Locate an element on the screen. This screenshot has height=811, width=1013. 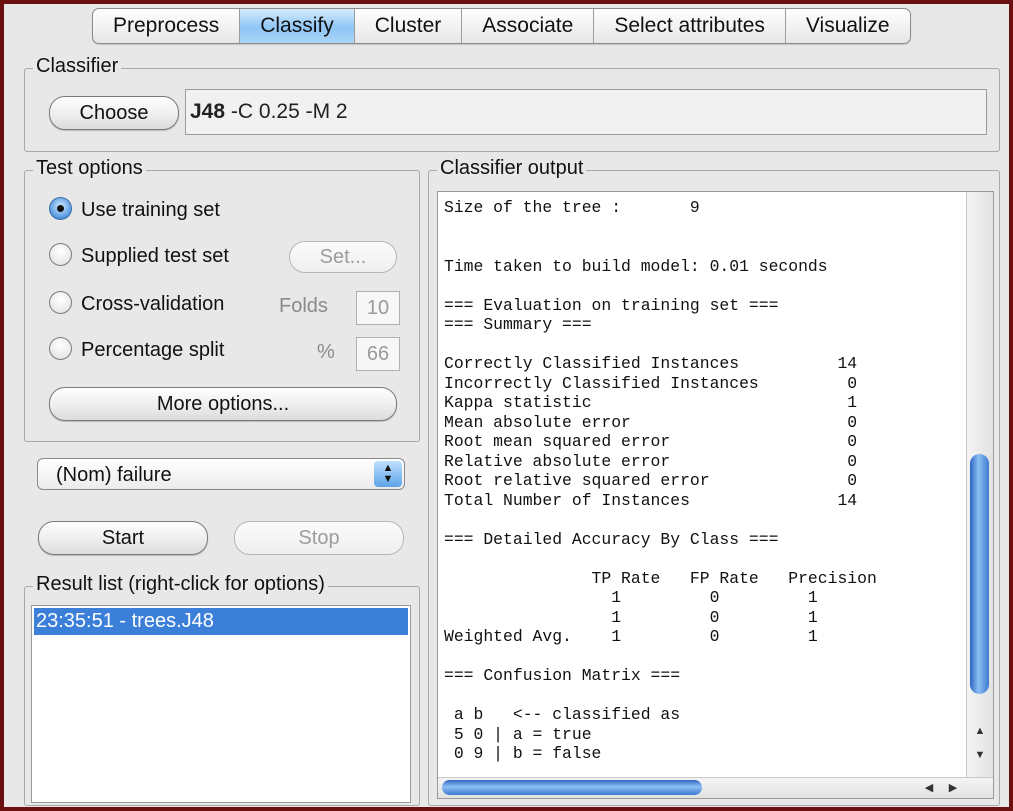
use-training-set-label: Use training set is located at coordinates (150, 210).